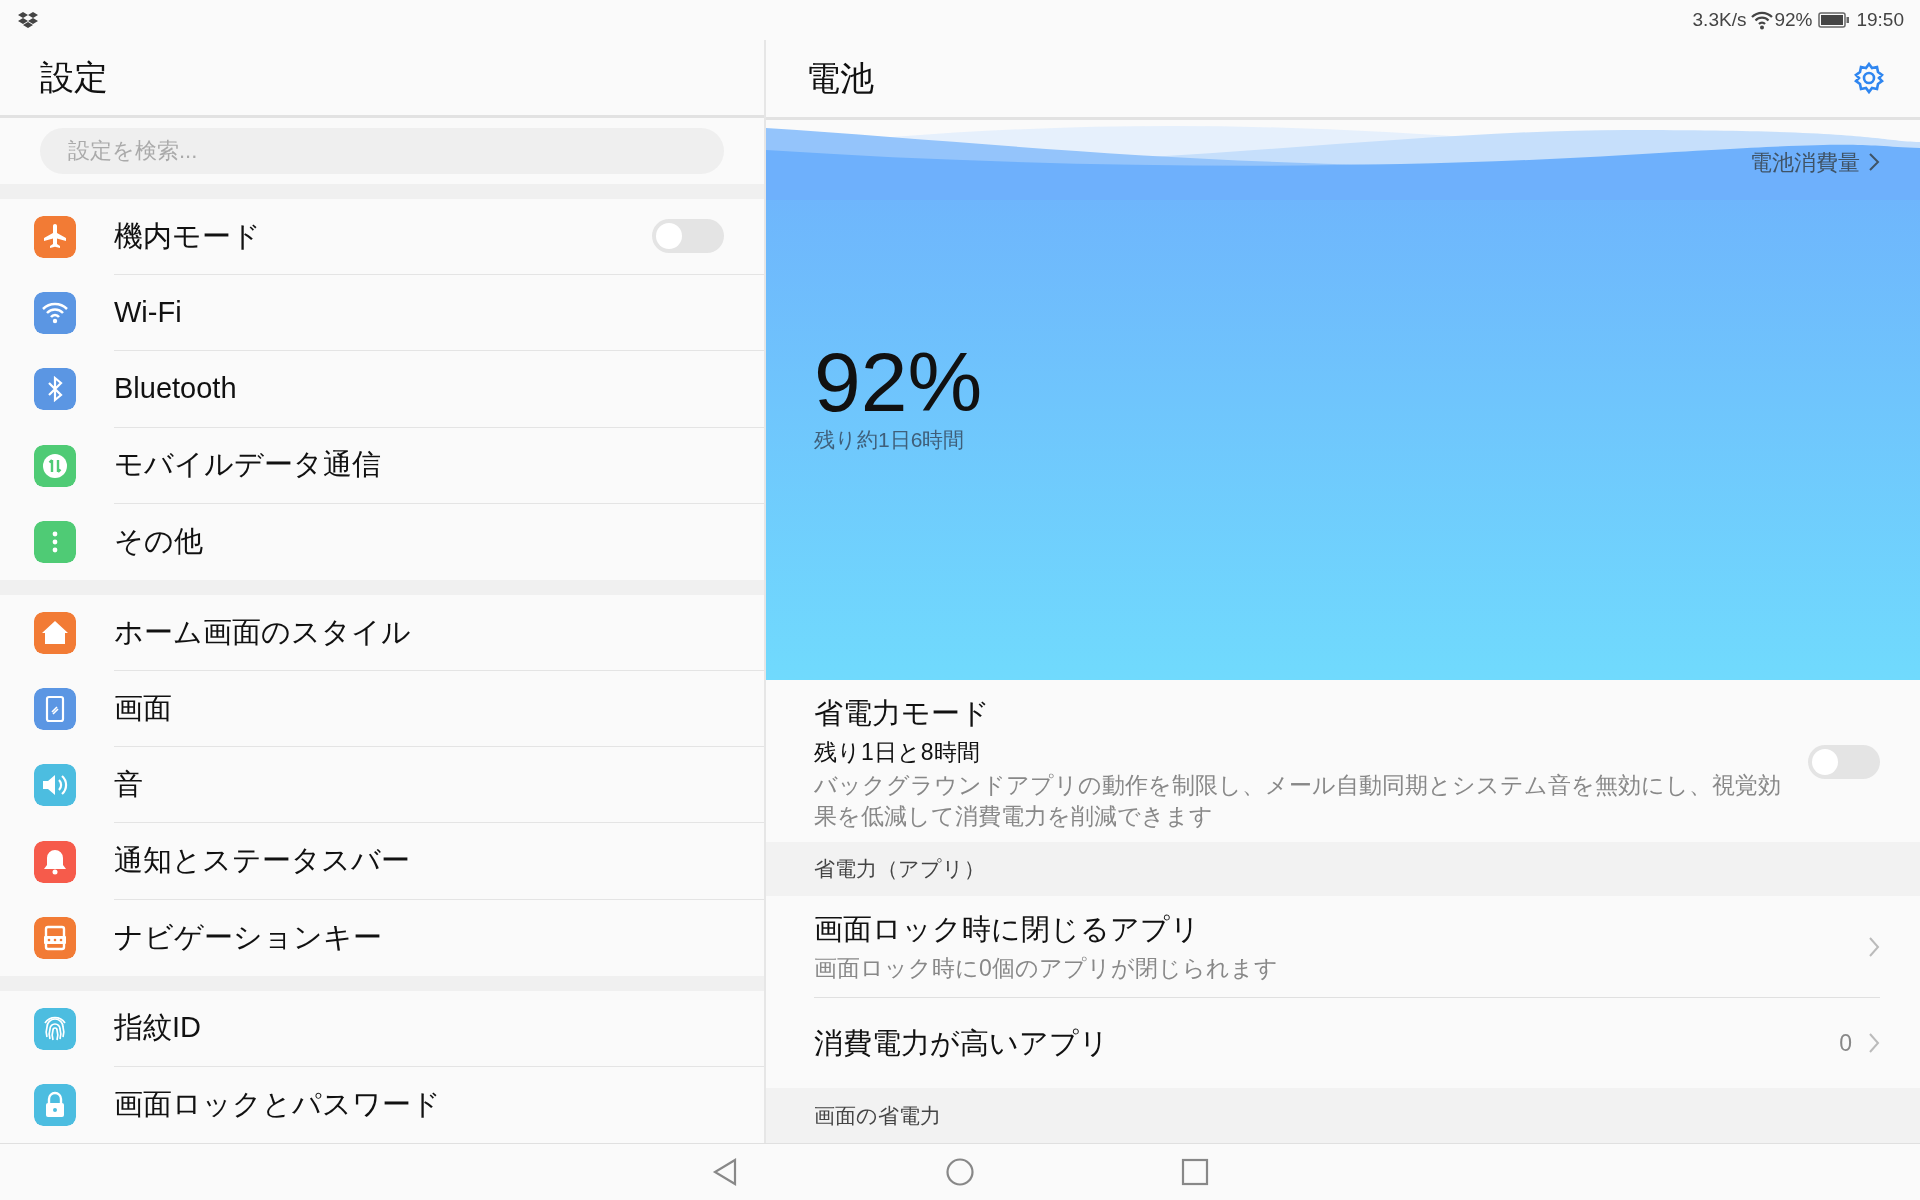  What do you see at coordinates (74, 78) in the screenshot?
I see `panel-title: 設定` at bounding box center [74, 78].